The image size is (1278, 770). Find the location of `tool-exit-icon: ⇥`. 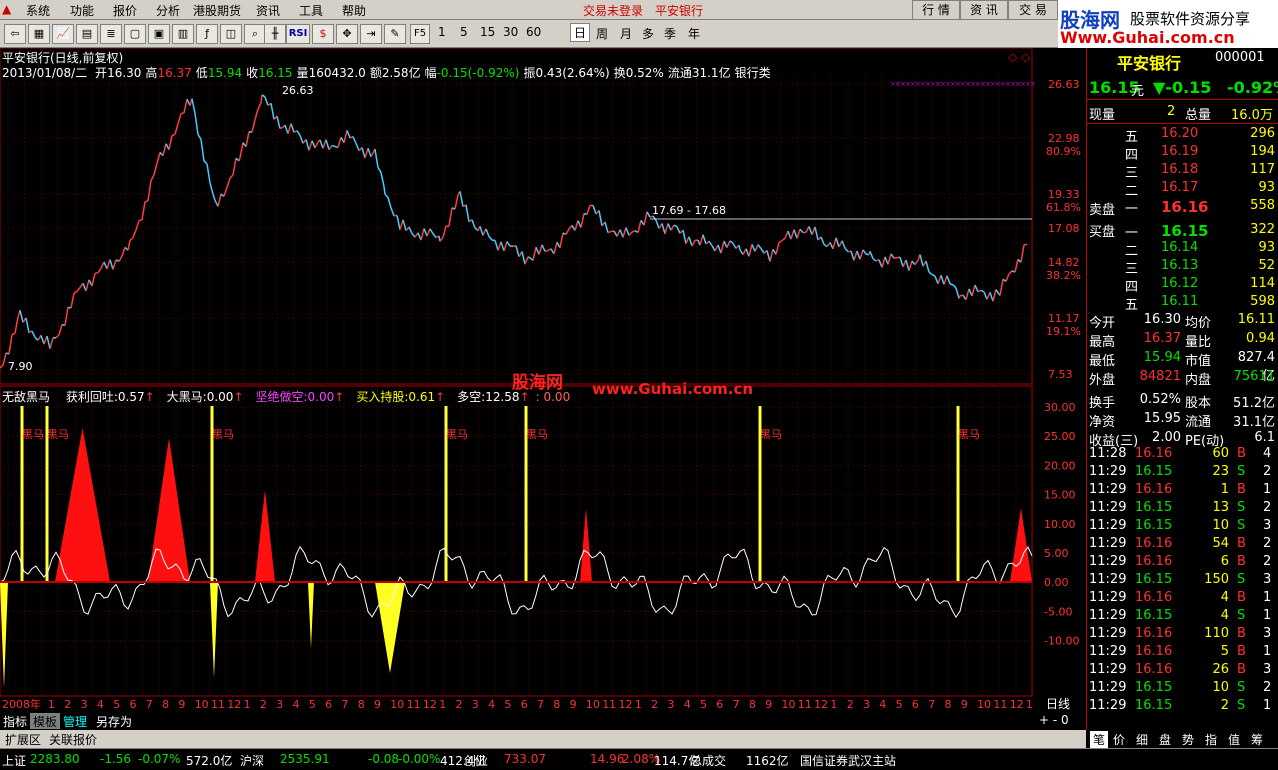

tool-exit-icon: ⇥ is located at coordinates (371, 34).